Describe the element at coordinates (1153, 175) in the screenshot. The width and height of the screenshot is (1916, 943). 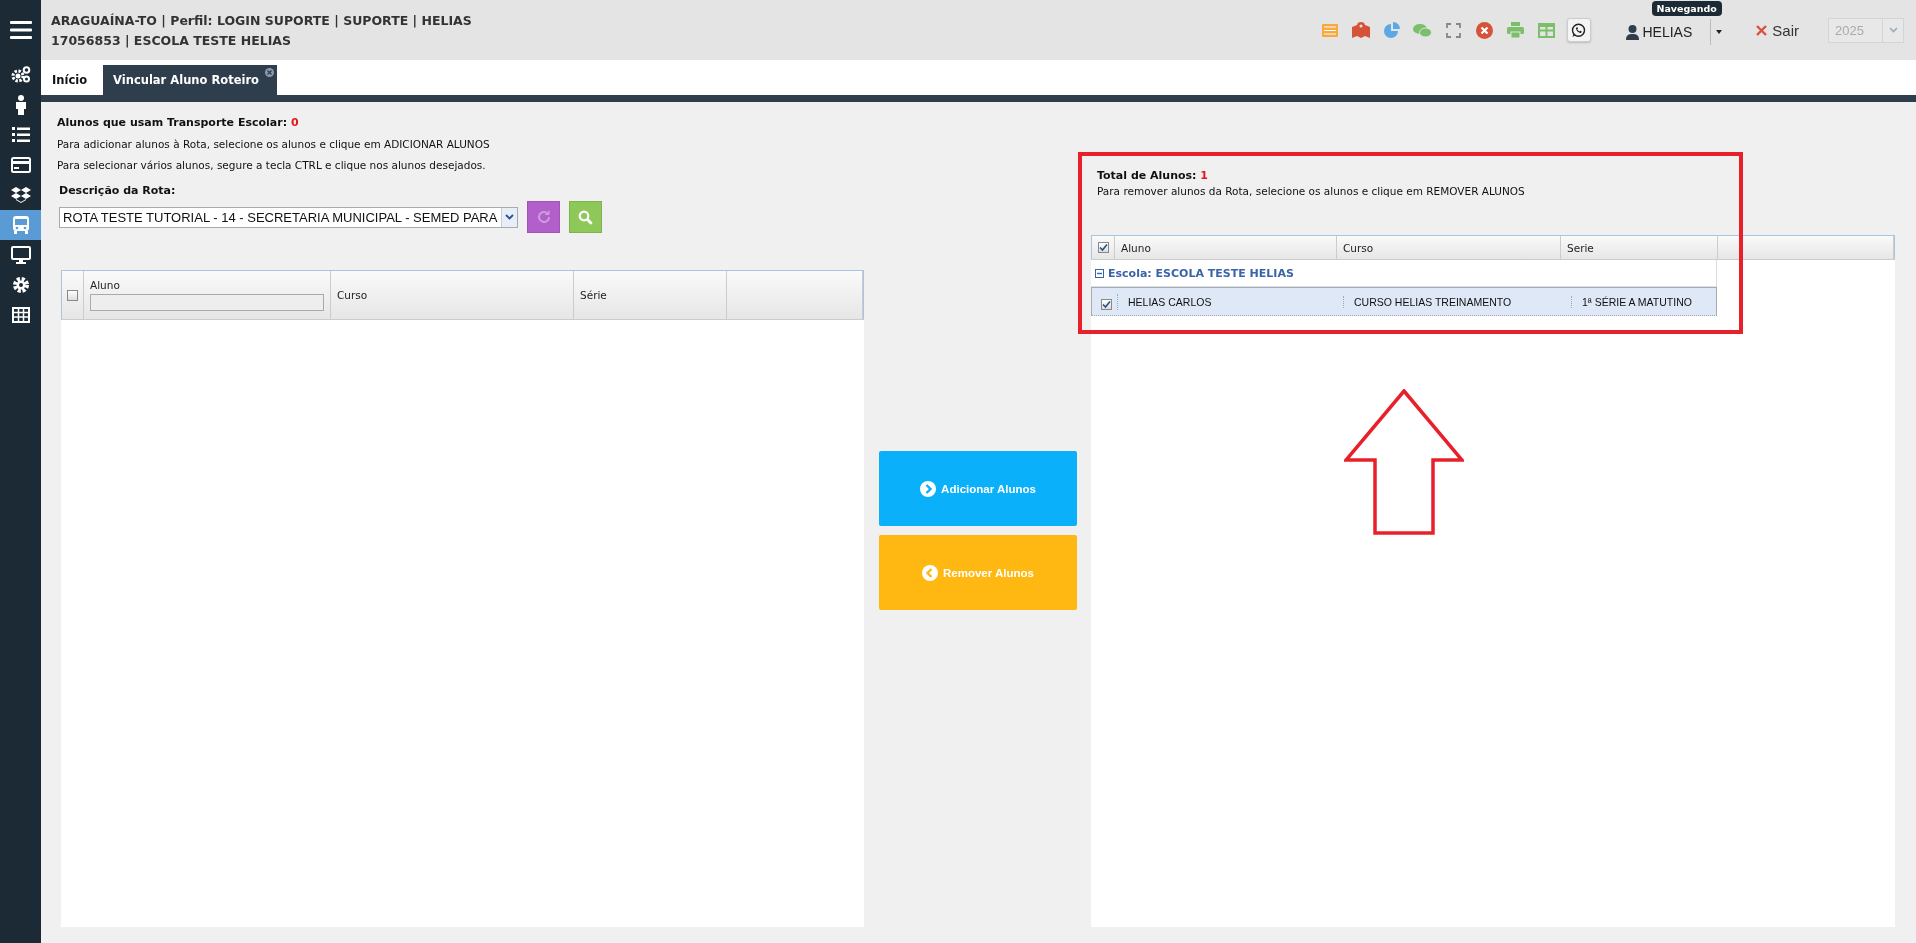
I see `total-students-text: Total de Alunos: 1` at that location.